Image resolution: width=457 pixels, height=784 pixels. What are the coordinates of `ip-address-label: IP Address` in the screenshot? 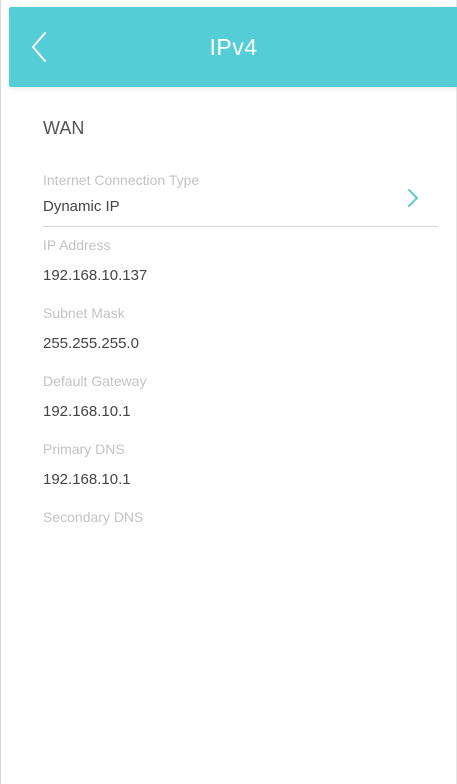 It's located at (77, 245).